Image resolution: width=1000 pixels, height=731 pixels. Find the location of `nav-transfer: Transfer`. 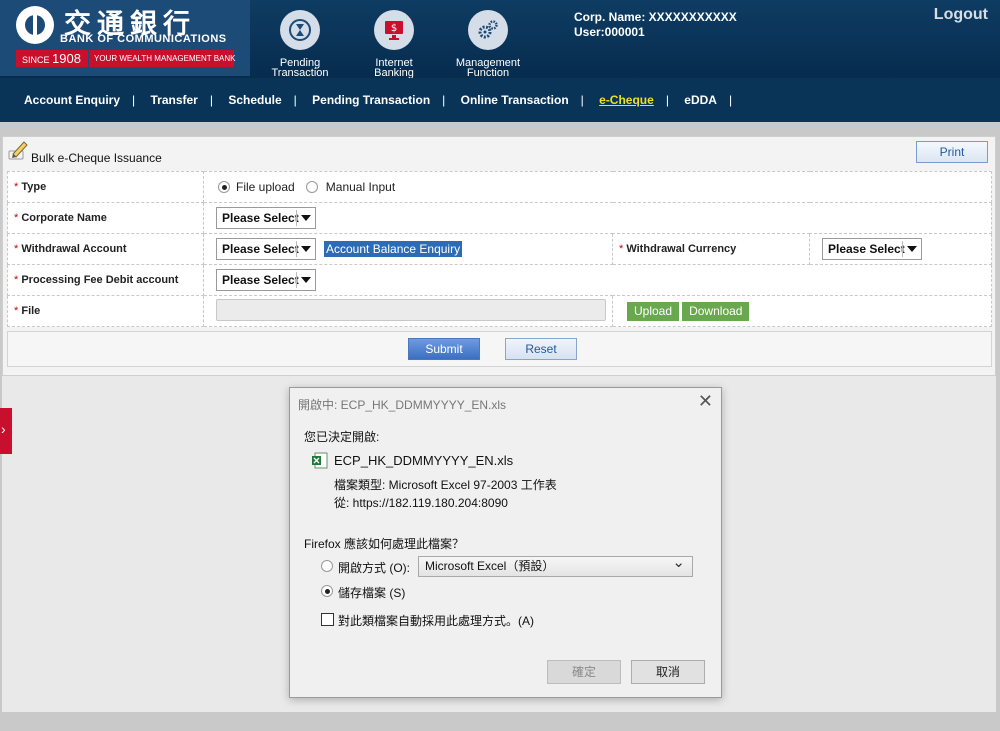

nav-transfer: Transfer is located at coordinates (173, 100).